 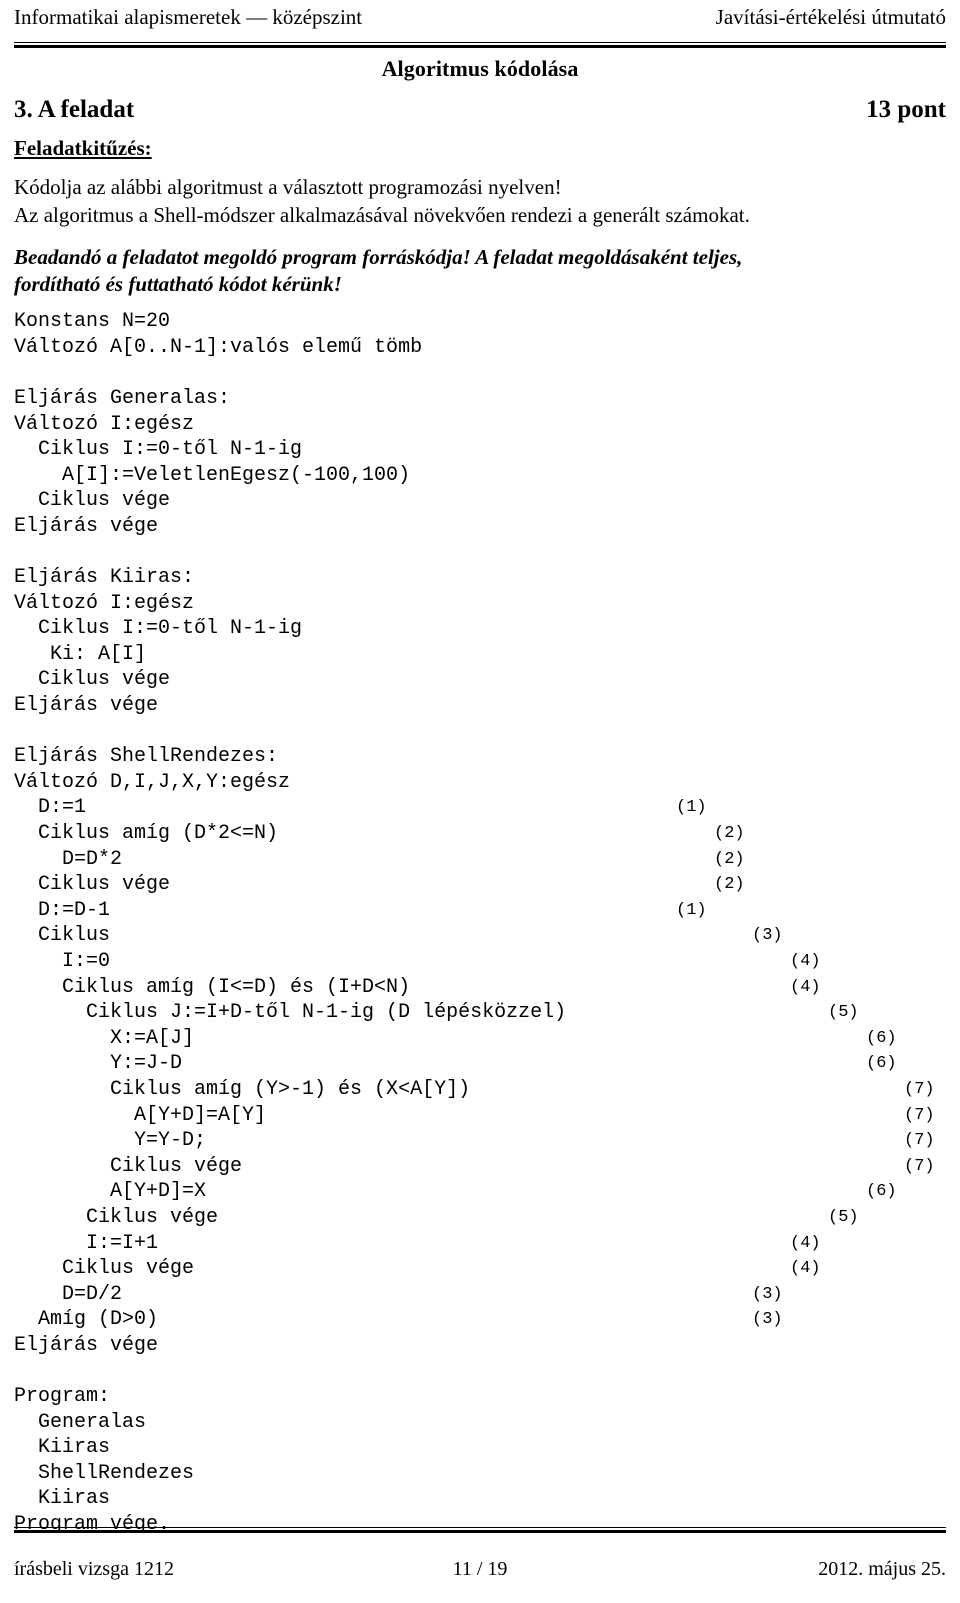 I want to click on code-line: D=D/2 (3), so click(x=480, y=1295).